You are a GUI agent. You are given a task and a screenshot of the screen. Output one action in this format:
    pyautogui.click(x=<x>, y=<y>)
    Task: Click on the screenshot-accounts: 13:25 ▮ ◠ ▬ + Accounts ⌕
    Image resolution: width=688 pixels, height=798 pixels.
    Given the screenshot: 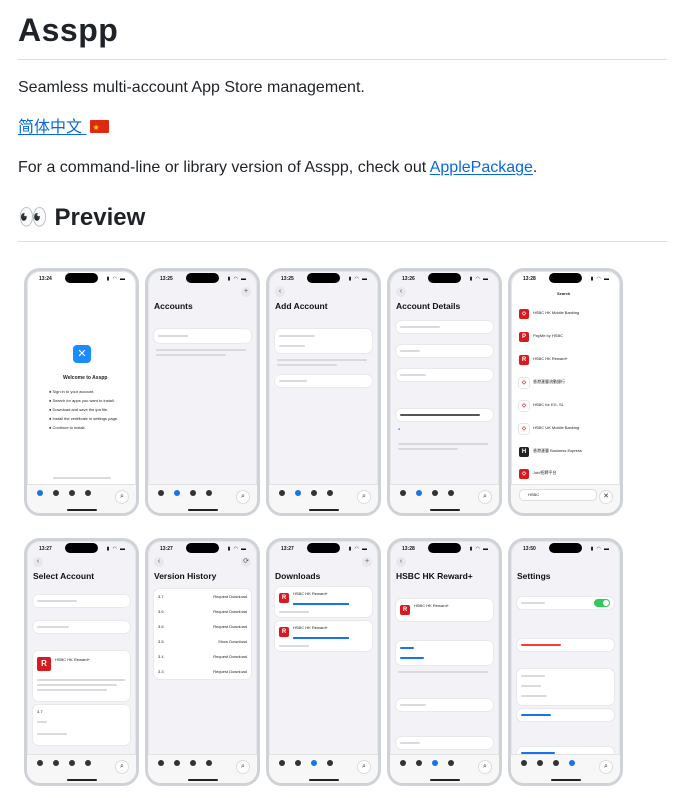 What is the action you would take?
    pyautogui.click(x=202, y=392)
    